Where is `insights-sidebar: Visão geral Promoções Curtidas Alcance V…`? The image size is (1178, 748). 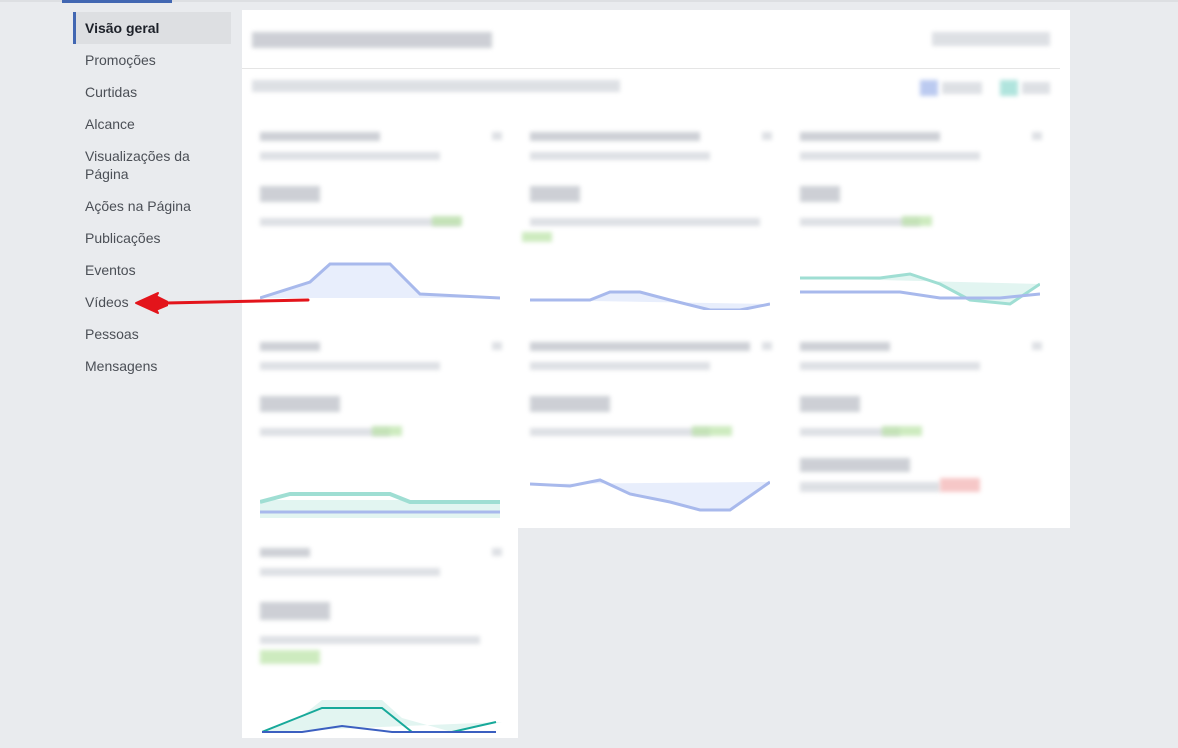
insights-sidebar: Visão geral Promoções Curtidas Alcance V… is located at coordinates (152, 197).